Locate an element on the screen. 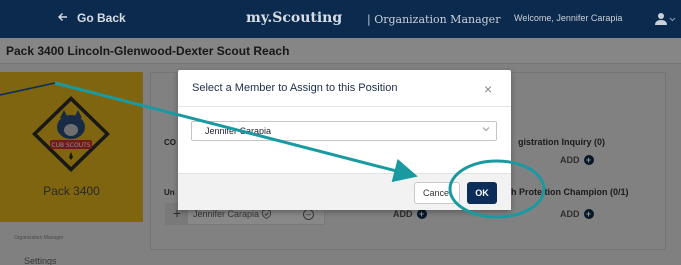 The width and height of the screenshot is (681, 265). cancel-button: Cancel is located at coordinates (437, 193).